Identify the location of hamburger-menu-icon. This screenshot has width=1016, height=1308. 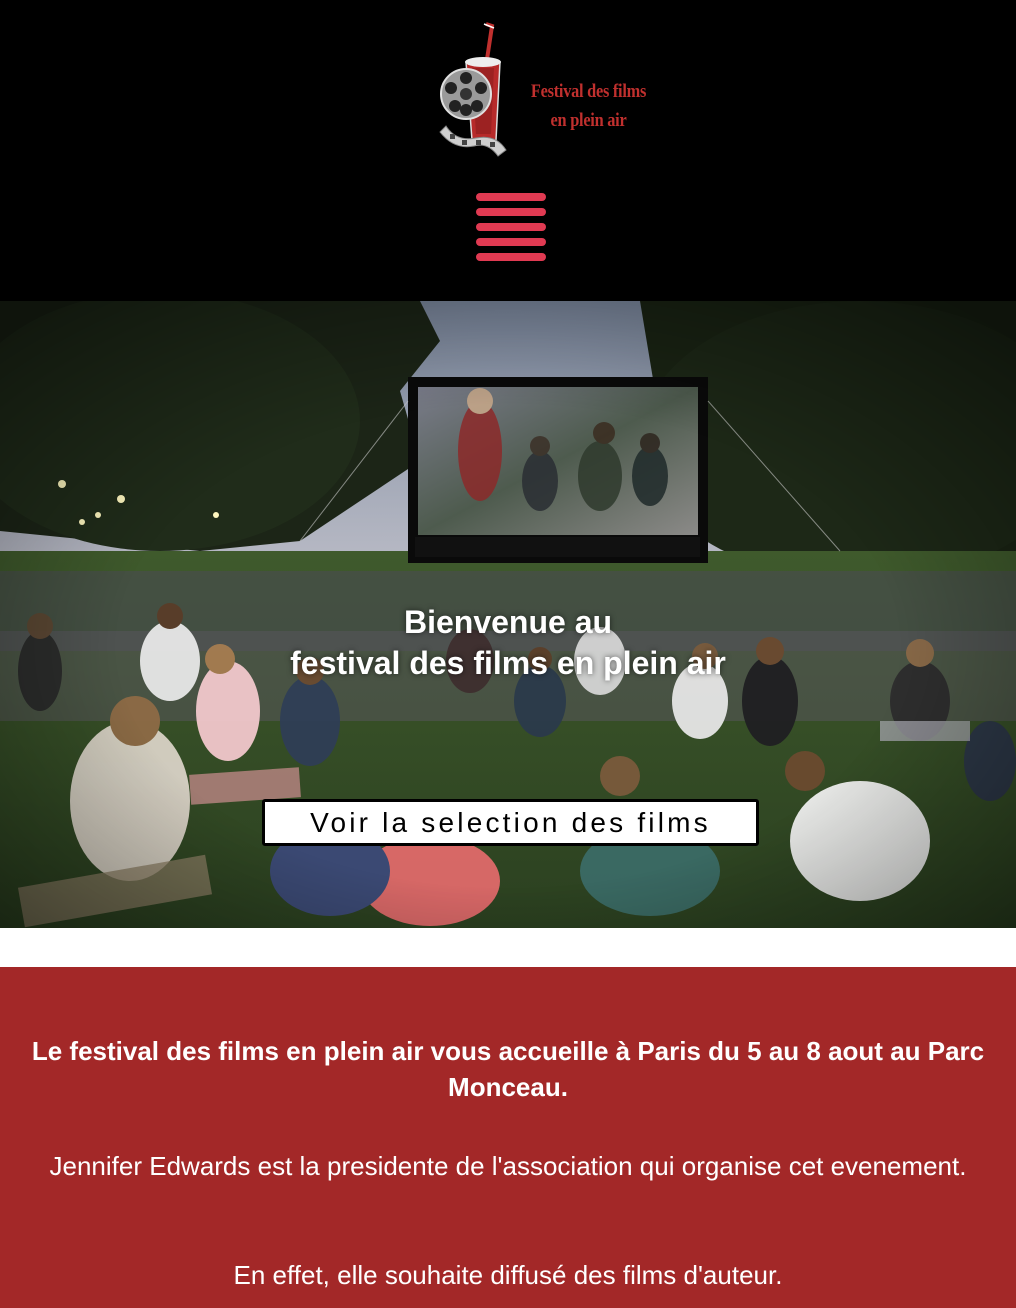
(511, 228).